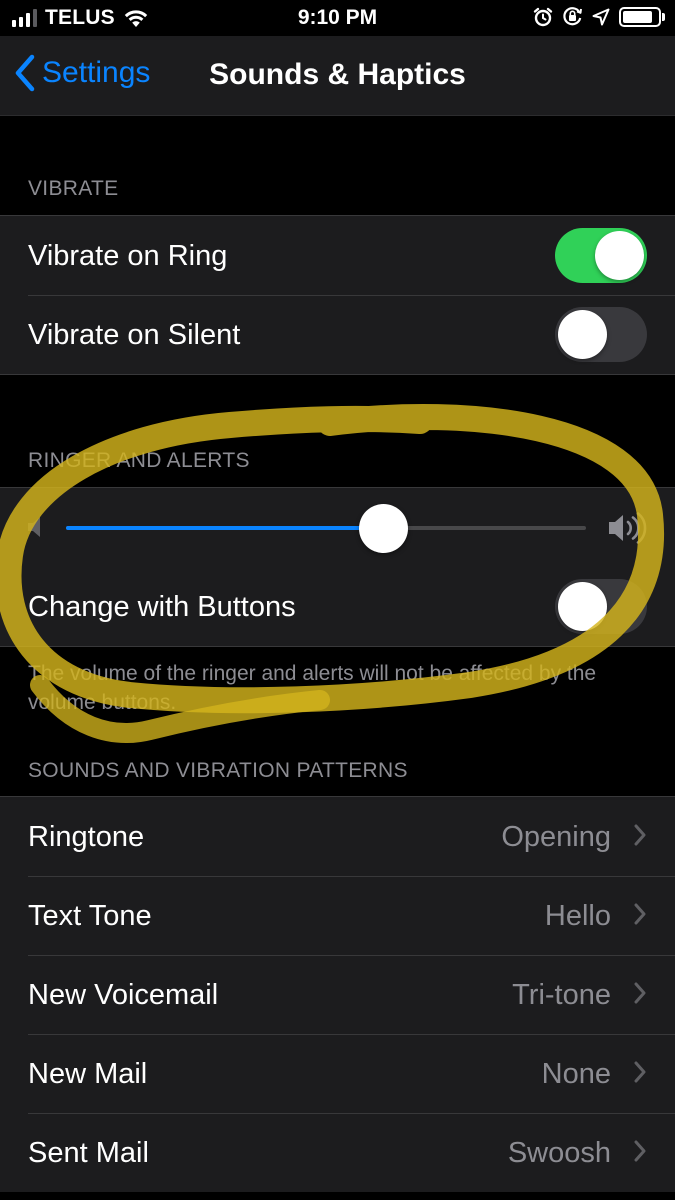 This screenshot has width=675, height=1200. Describe the element at coordinates (90, 916) in the screenshot. I see `row-label: Text Tone` at that location.